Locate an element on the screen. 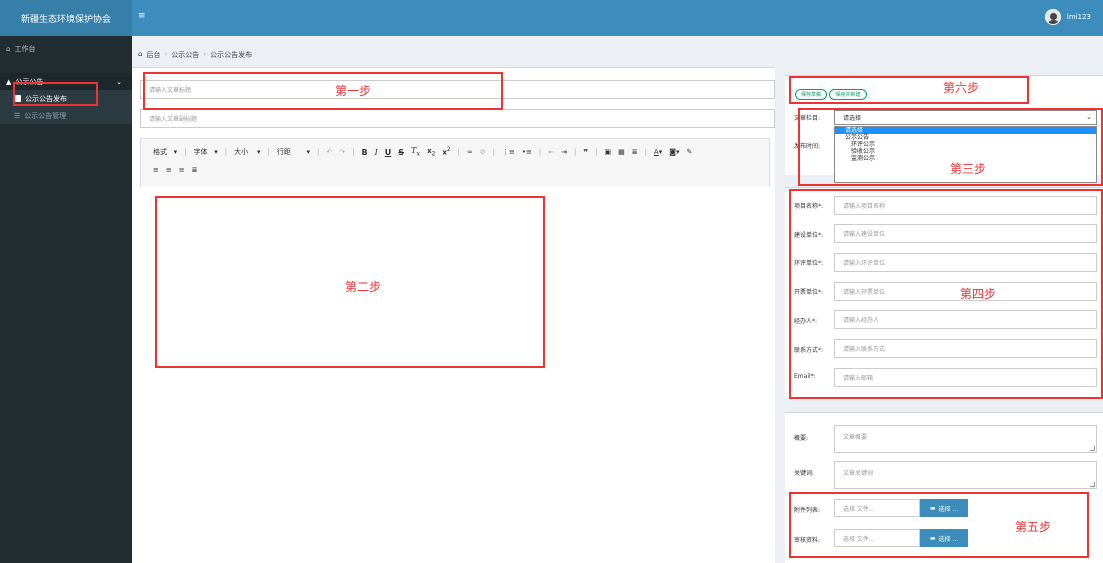  annotation-label-step3: 第三步 is located at coordinates (968, 169).